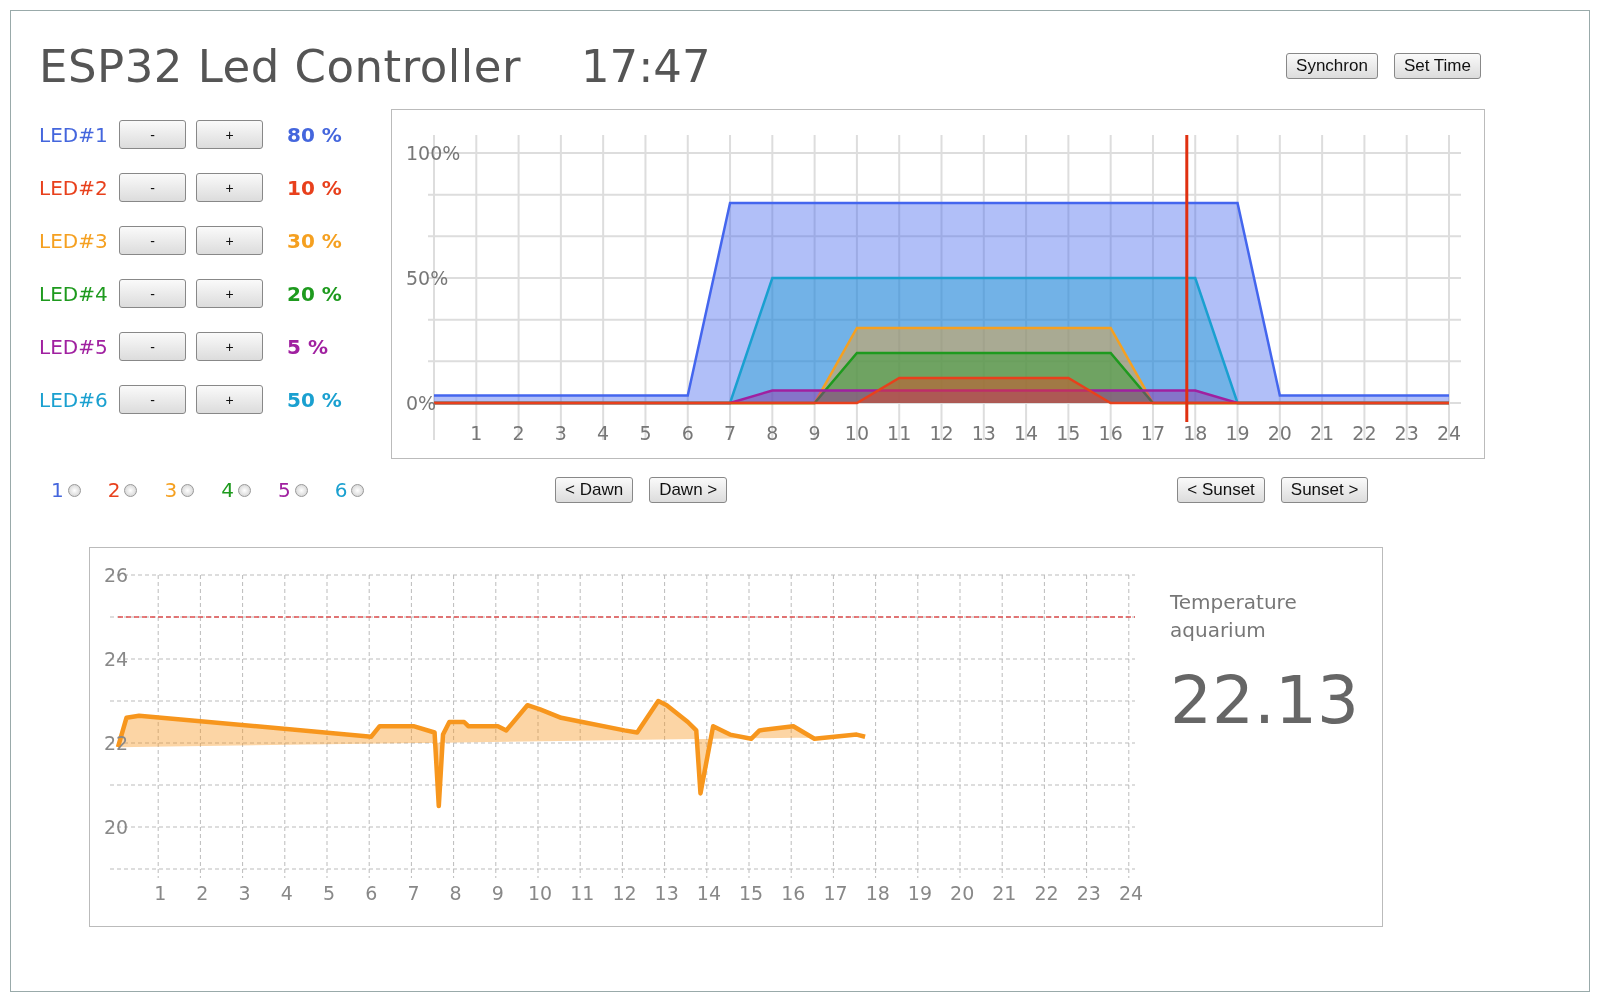  What do you see at coordinates (421, 403) in the screenshot?
I see `axis-label: 0%` at bounding box center [421, 403].